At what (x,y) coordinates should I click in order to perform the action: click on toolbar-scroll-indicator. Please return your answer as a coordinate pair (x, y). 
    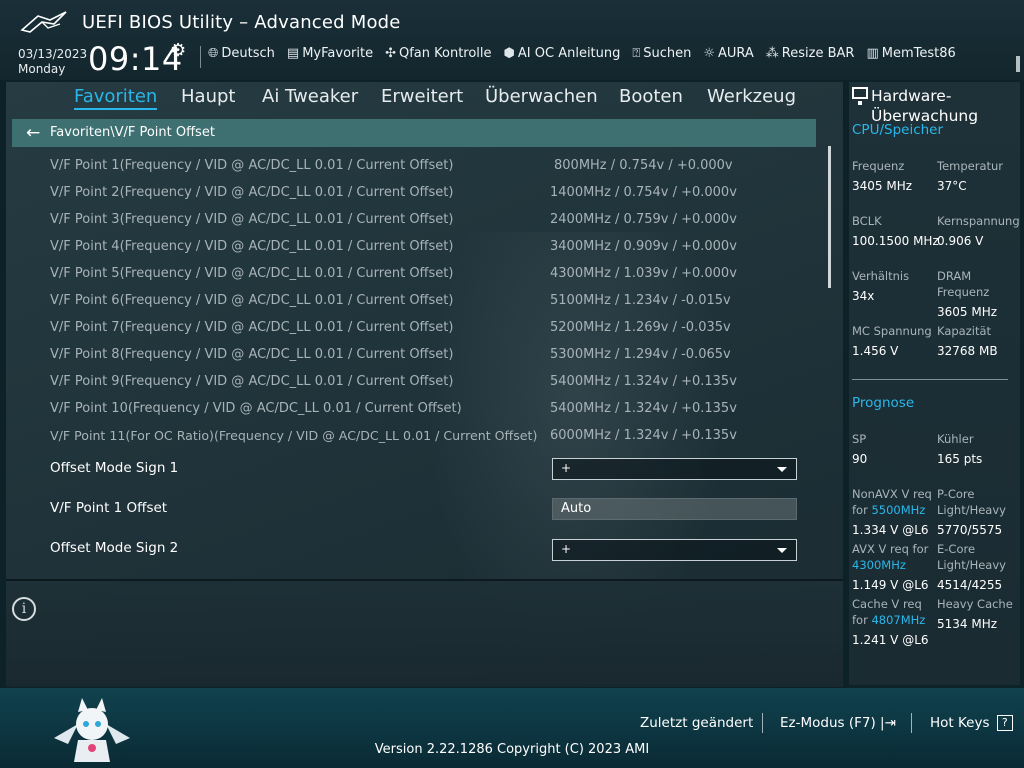
    Looking at the image, I should click on (1018, 64).